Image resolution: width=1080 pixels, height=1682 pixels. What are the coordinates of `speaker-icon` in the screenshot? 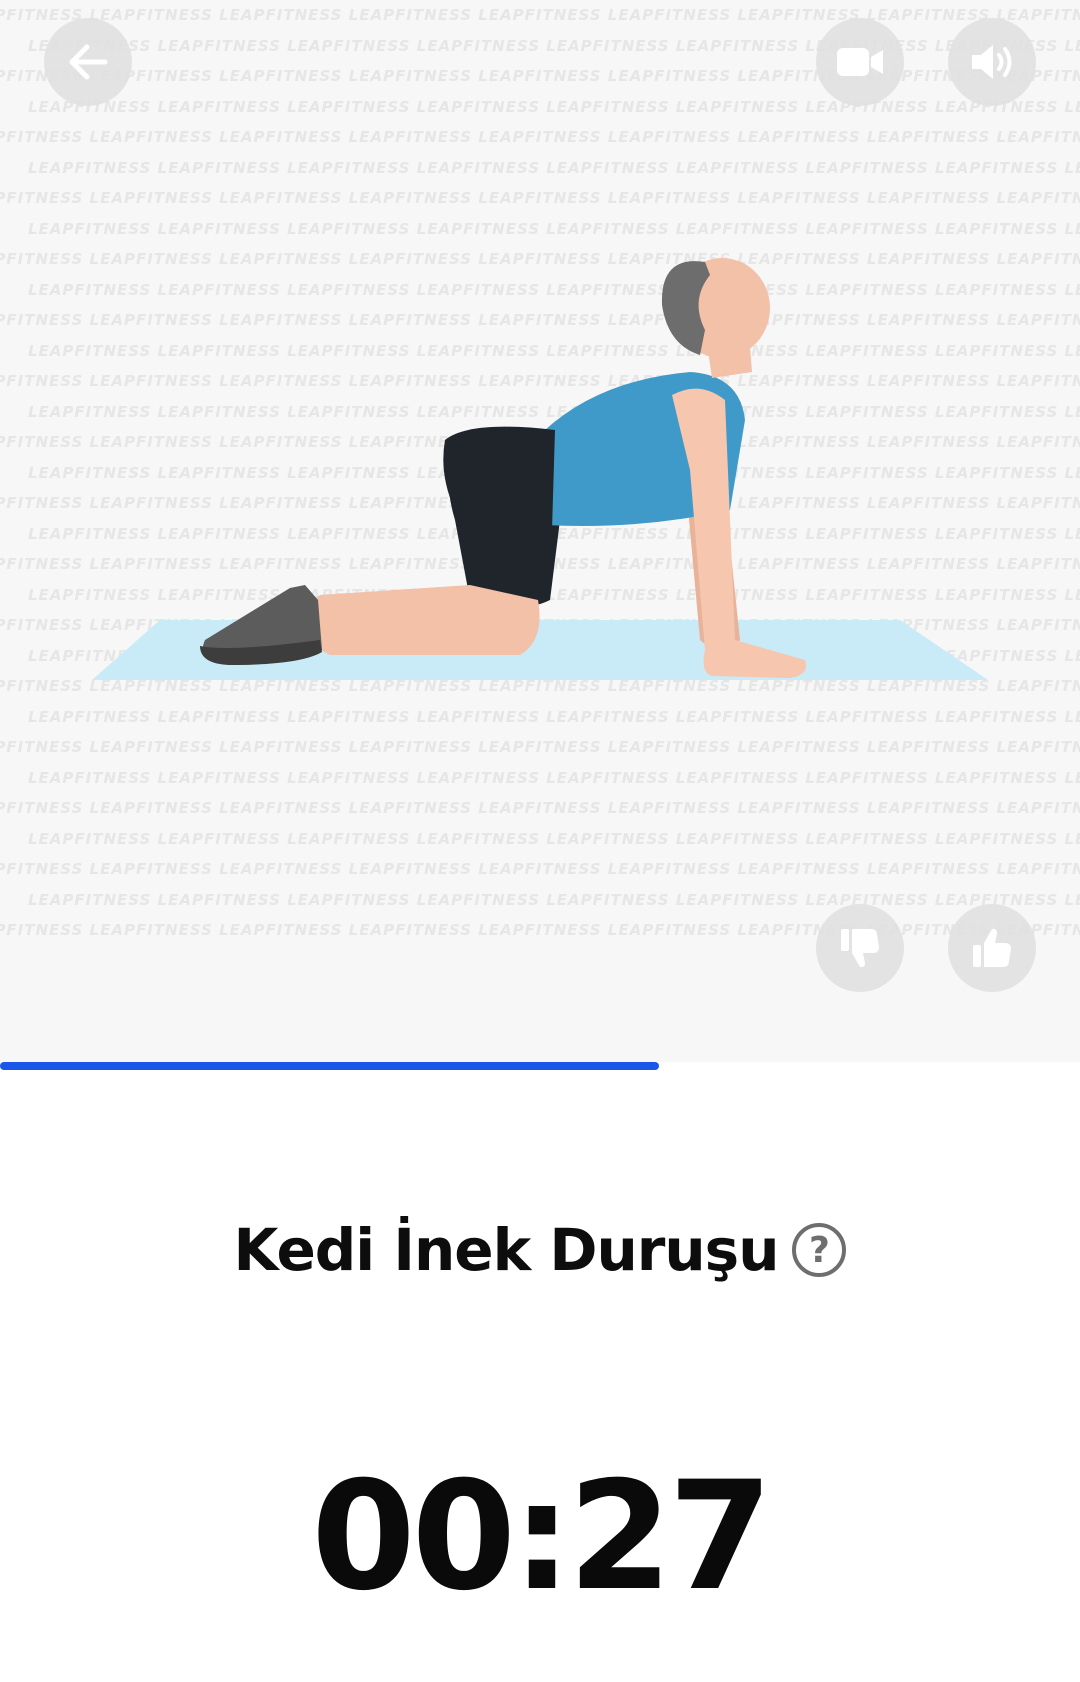 It's located at (992, 62).